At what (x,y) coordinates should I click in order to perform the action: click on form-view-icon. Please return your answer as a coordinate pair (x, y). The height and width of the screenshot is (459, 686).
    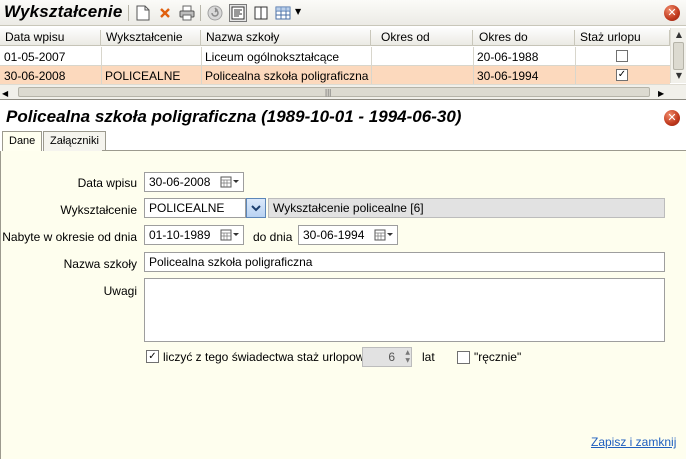
    Looking at the image, I should click on (238, 13).